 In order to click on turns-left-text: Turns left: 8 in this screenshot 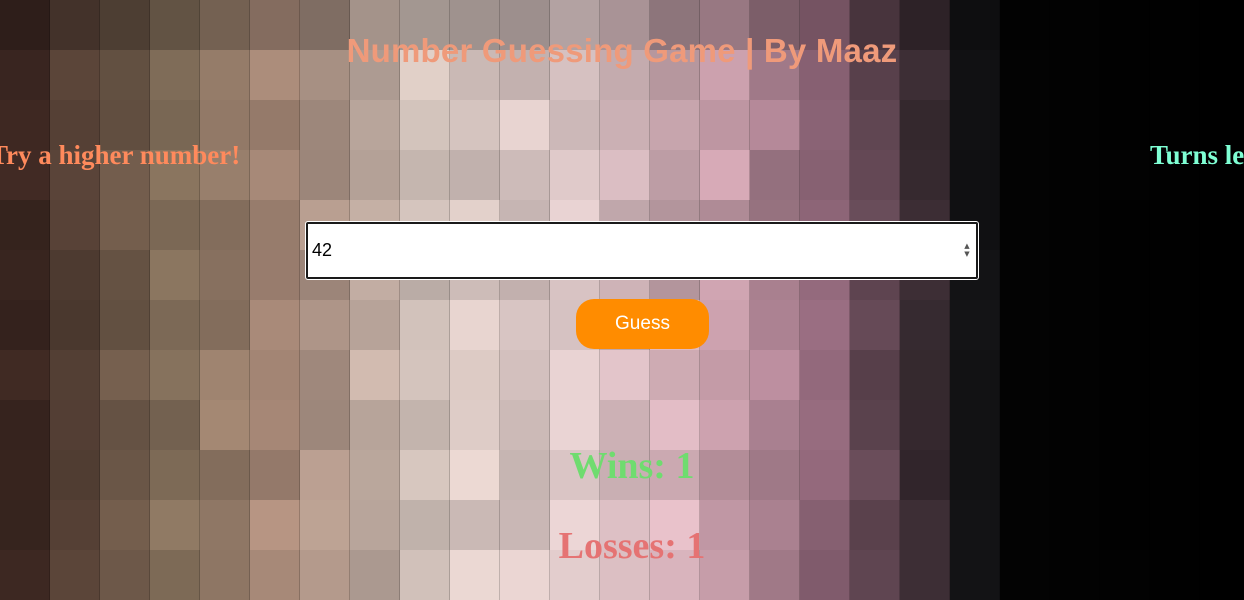, I will do `click(1197, 155)`.